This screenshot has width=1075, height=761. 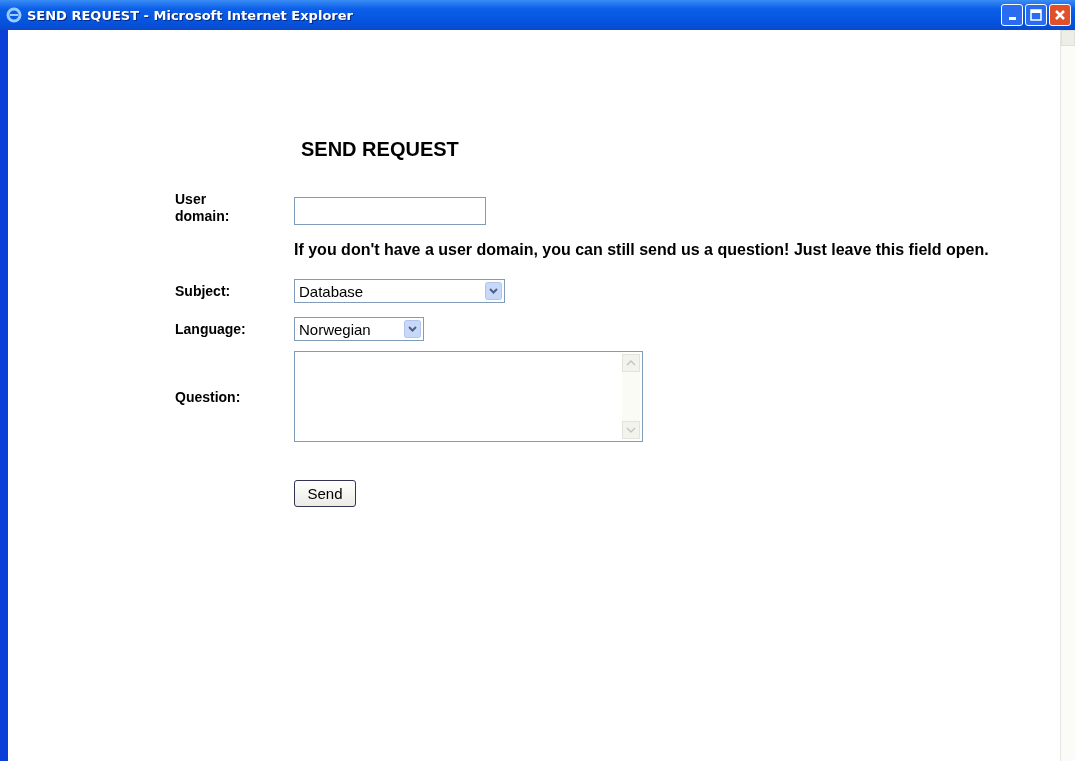 I want to click on field-label: Subject:, so click(x=203, y=291).